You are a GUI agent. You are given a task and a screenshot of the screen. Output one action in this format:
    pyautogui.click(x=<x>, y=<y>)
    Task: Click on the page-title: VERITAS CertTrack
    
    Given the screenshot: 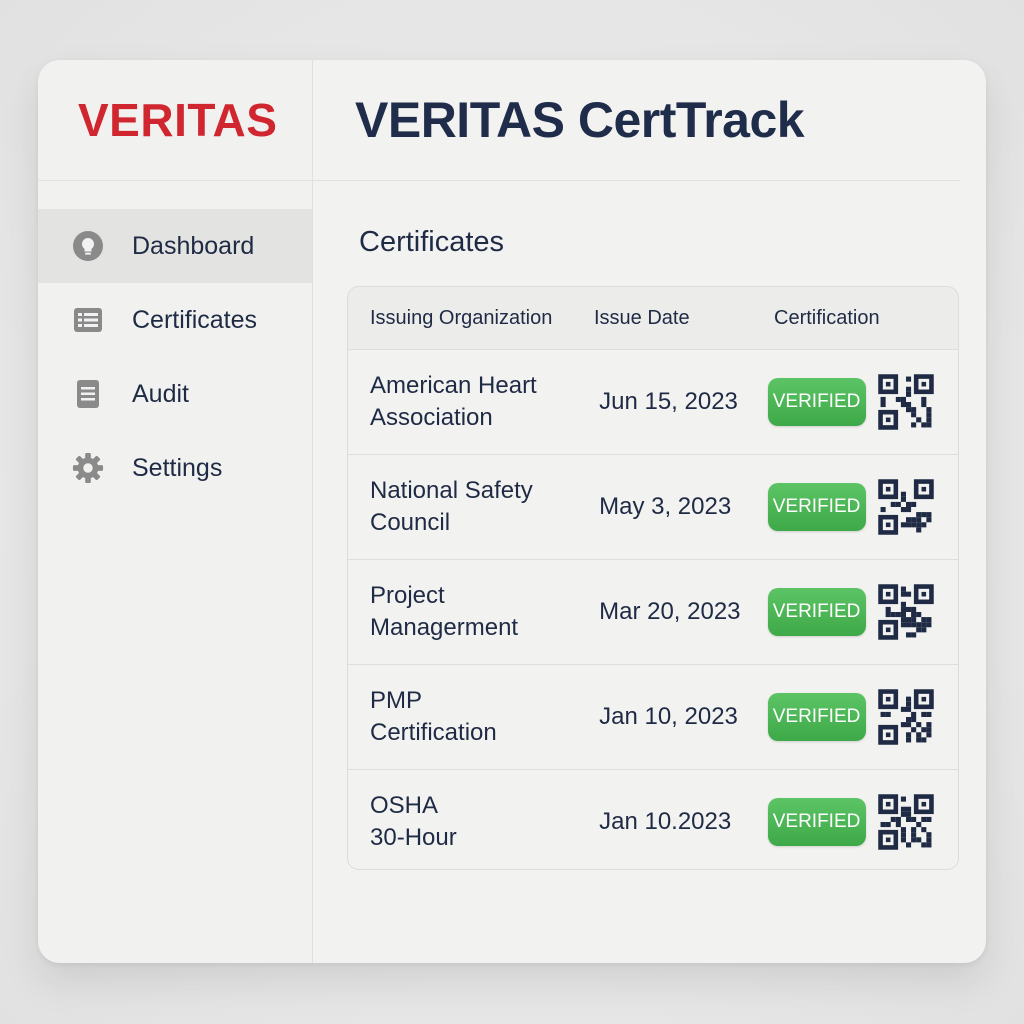 What is the action you would take?
    pyautogui.click(x=580, y=120)
    